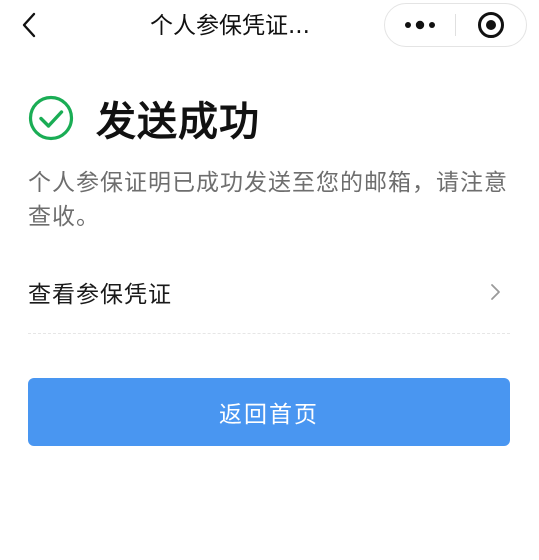 This screenshot has height=560, width=539. Describe the element at coordinates (269, 333) in the screenshot. I see `list-divider` at that location.